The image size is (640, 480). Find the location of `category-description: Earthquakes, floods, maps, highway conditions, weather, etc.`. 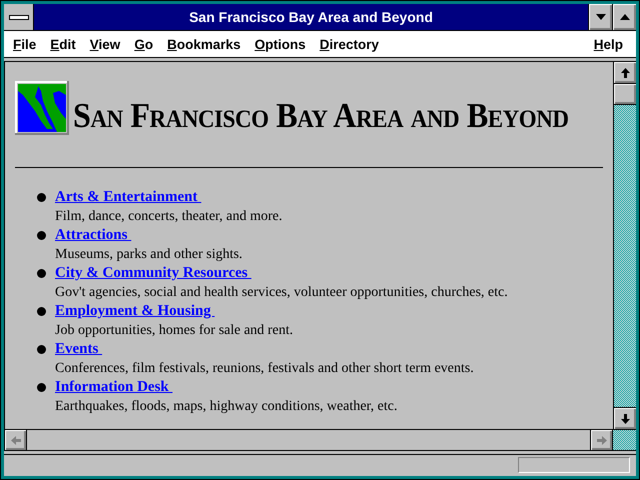

category-description: Earthquakes, floods, maps, highway conditions, weather, etc. is located at coordinates (226, 407).